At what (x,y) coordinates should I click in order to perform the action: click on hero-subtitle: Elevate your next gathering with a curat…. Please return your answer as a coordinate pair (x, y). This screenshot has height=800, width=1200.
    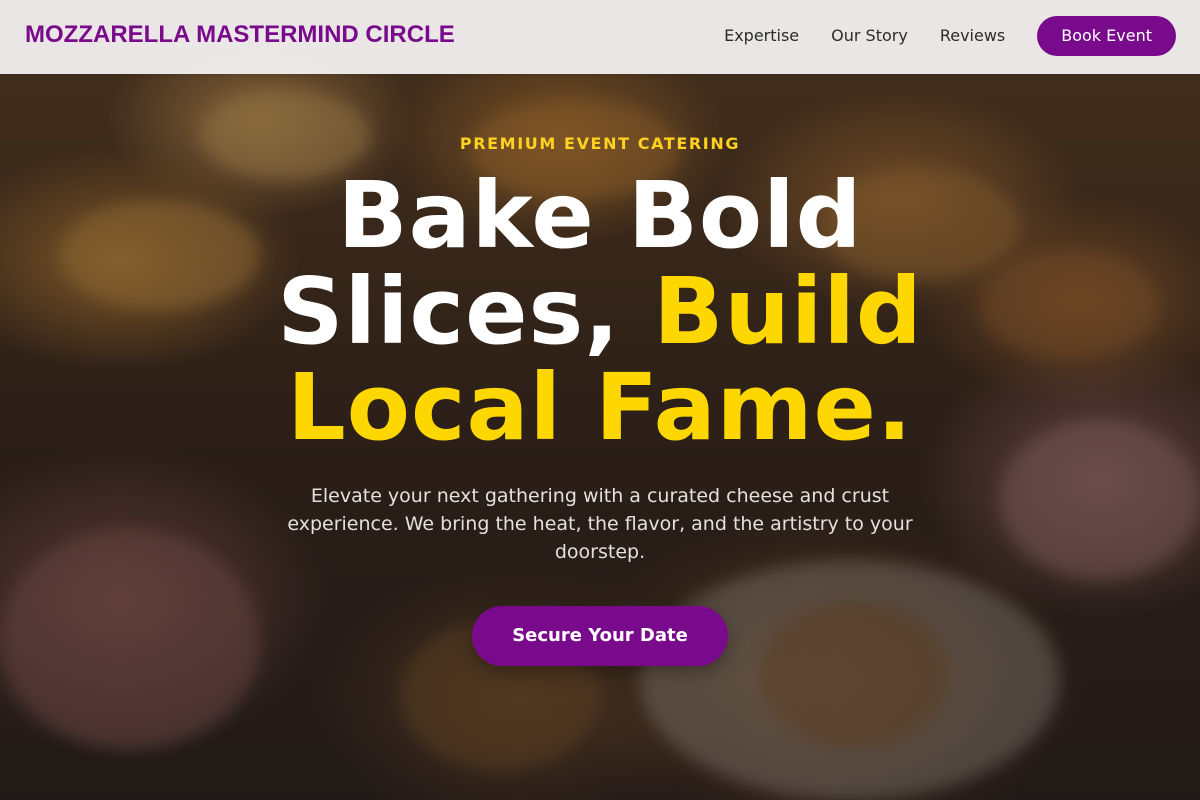
    Looking at the image, I should click on (600, 524).